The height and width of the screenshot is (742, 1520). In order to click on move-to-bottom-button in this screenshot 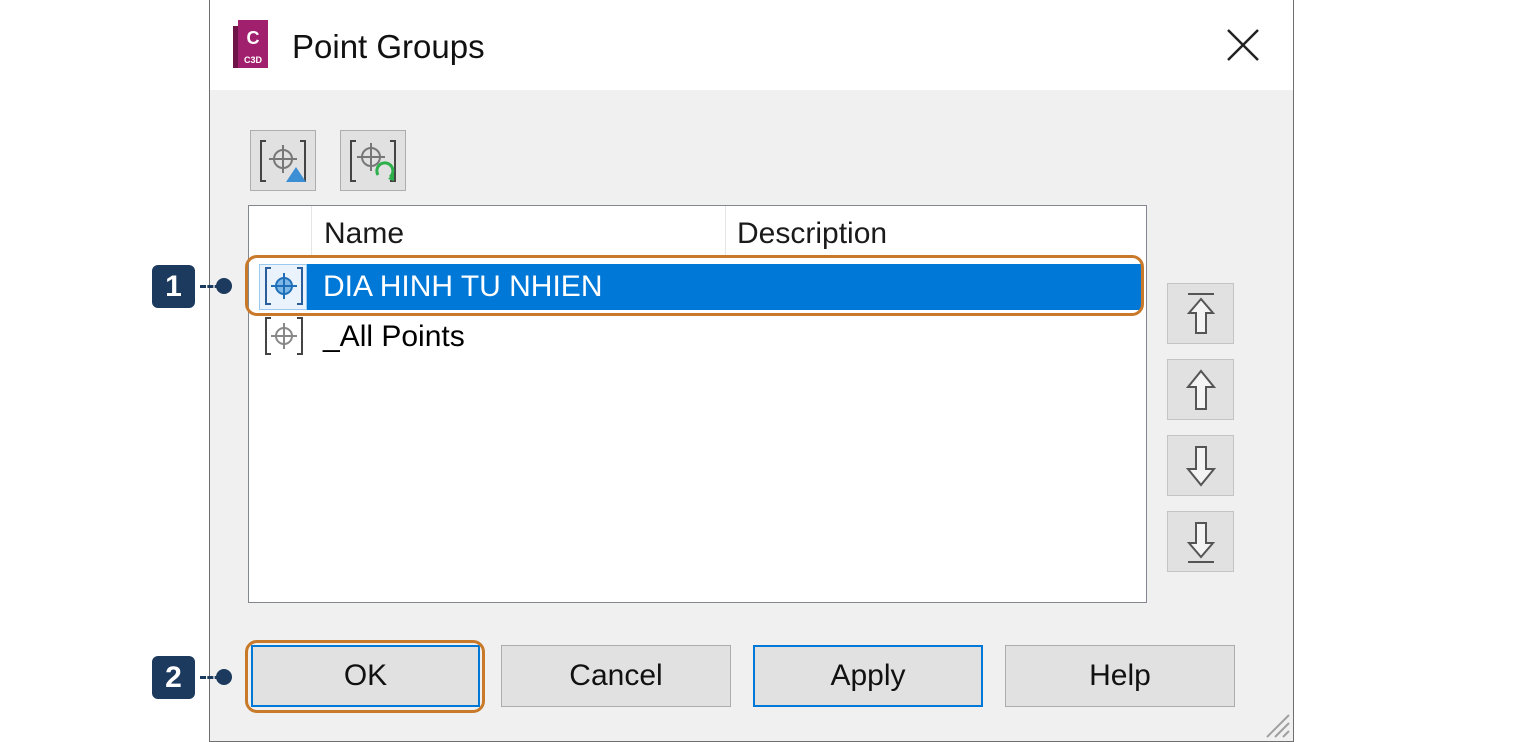, I will do `click(1200, 541)`.